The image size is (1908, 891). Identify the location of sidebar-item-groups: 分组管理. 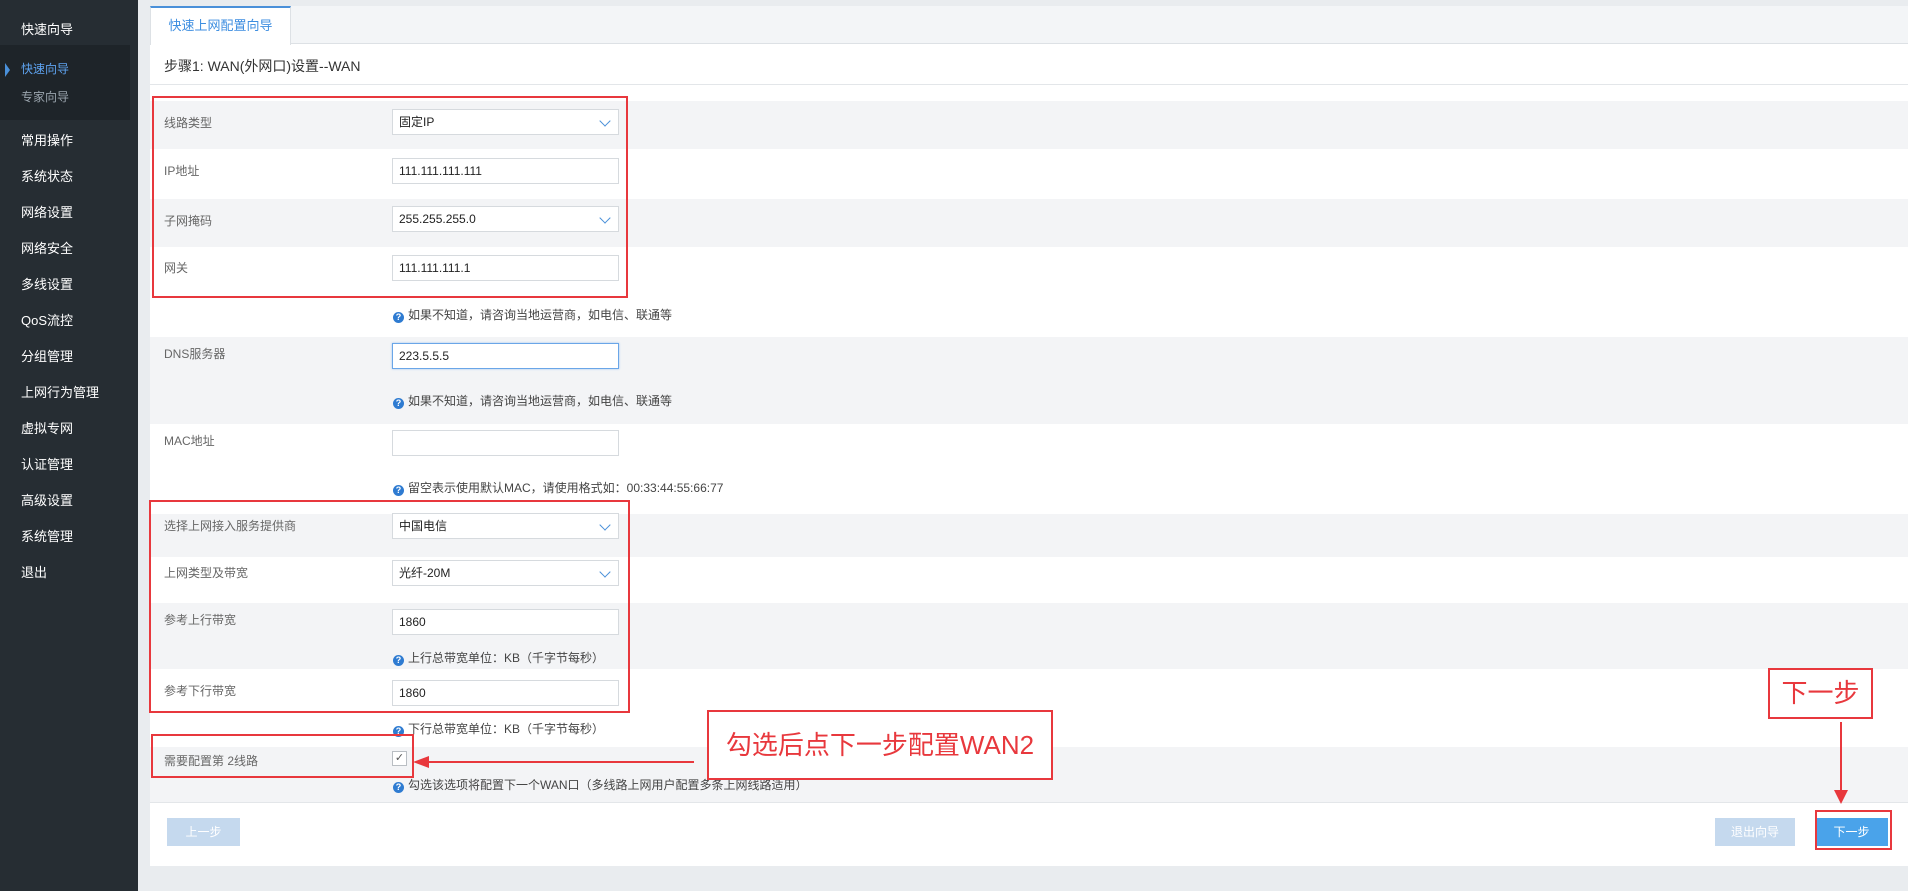
(47, 355).